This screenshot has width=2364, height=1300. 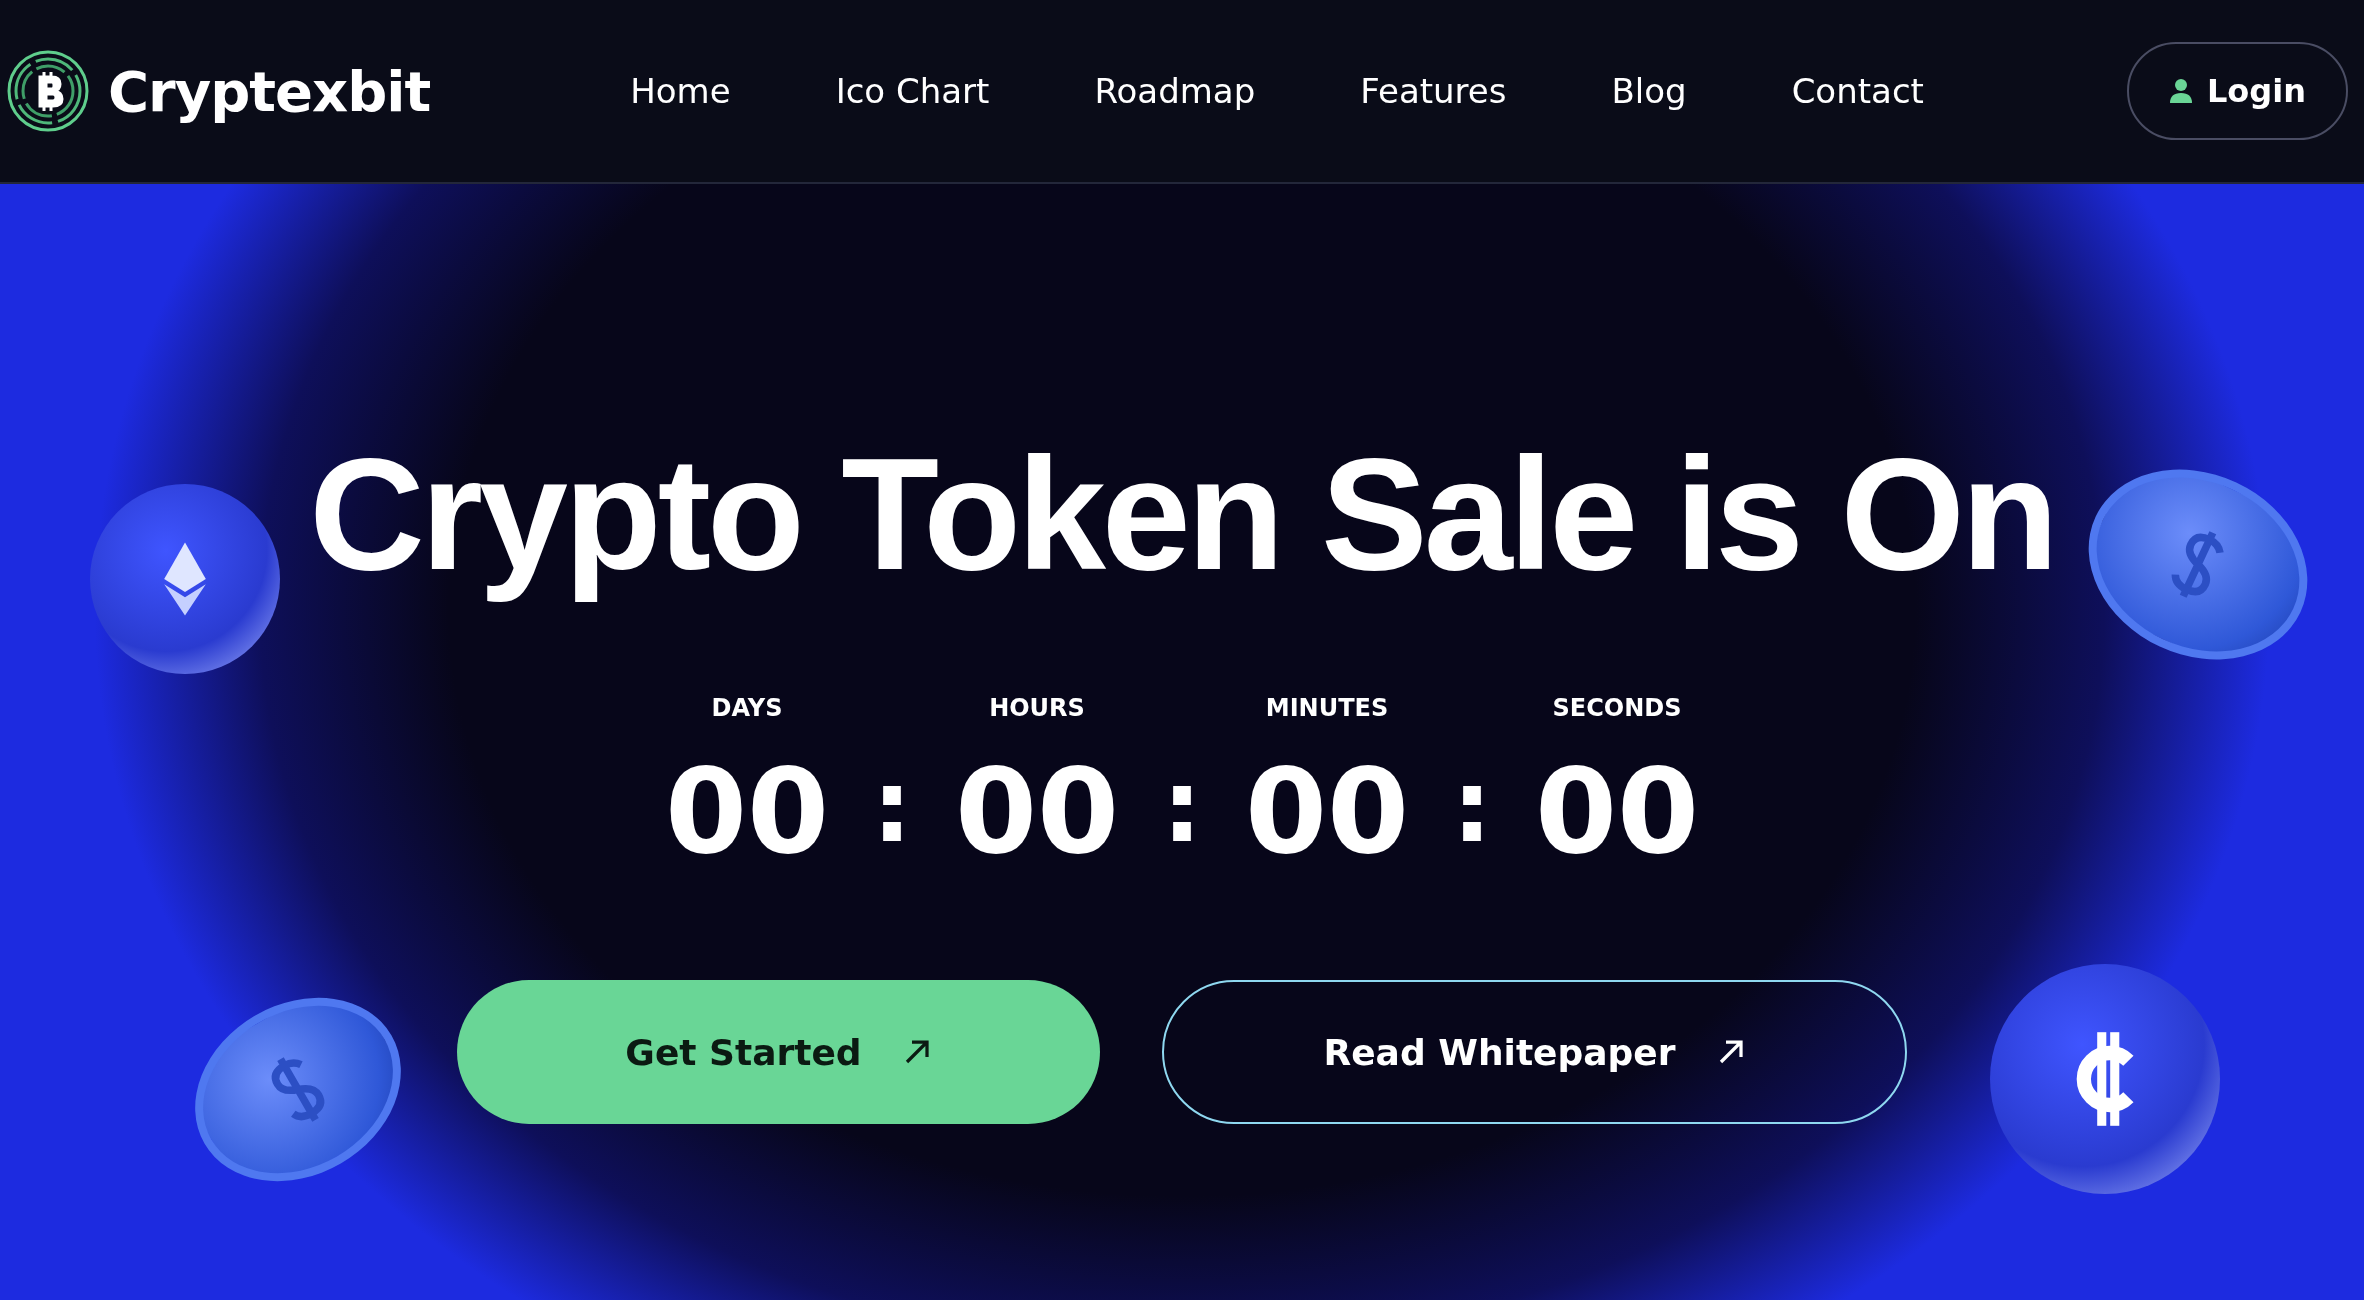 I want to click on nav-link: Ico Chart, so click(x=912, y=91).